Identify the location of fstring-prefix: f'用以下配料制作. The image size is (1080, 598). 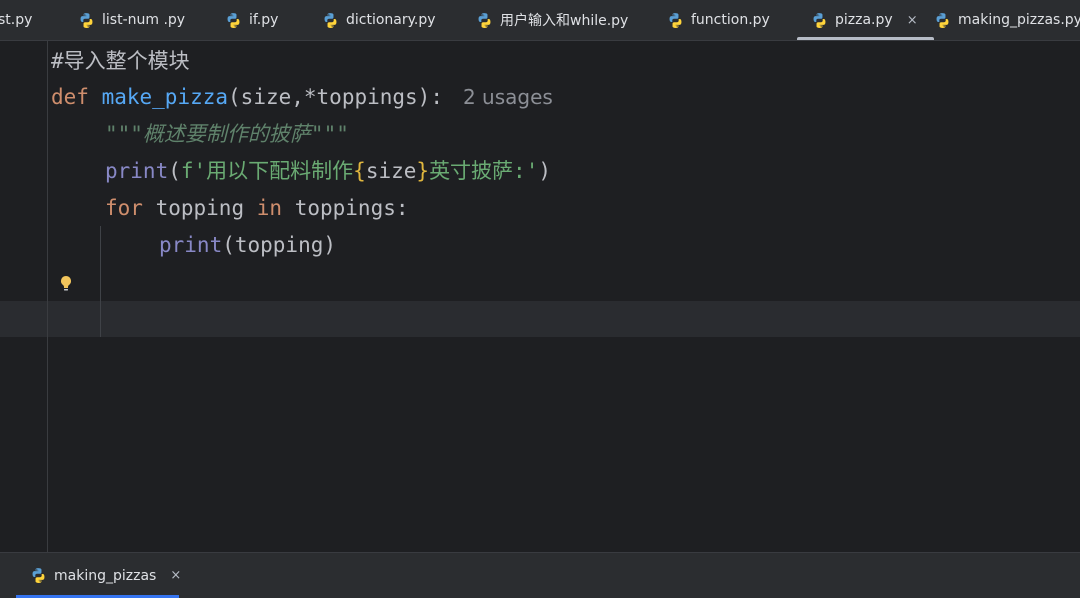
(267, 171).